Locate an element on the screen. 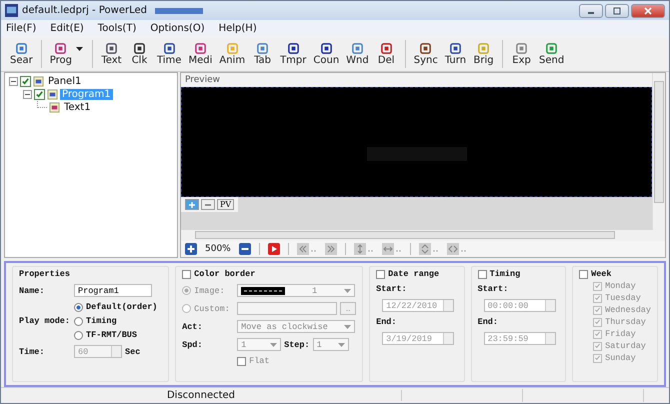 Image resolution: width=670 pixels, height=404 pixels. radio-label: Timing is located at coordinates (101, 321).